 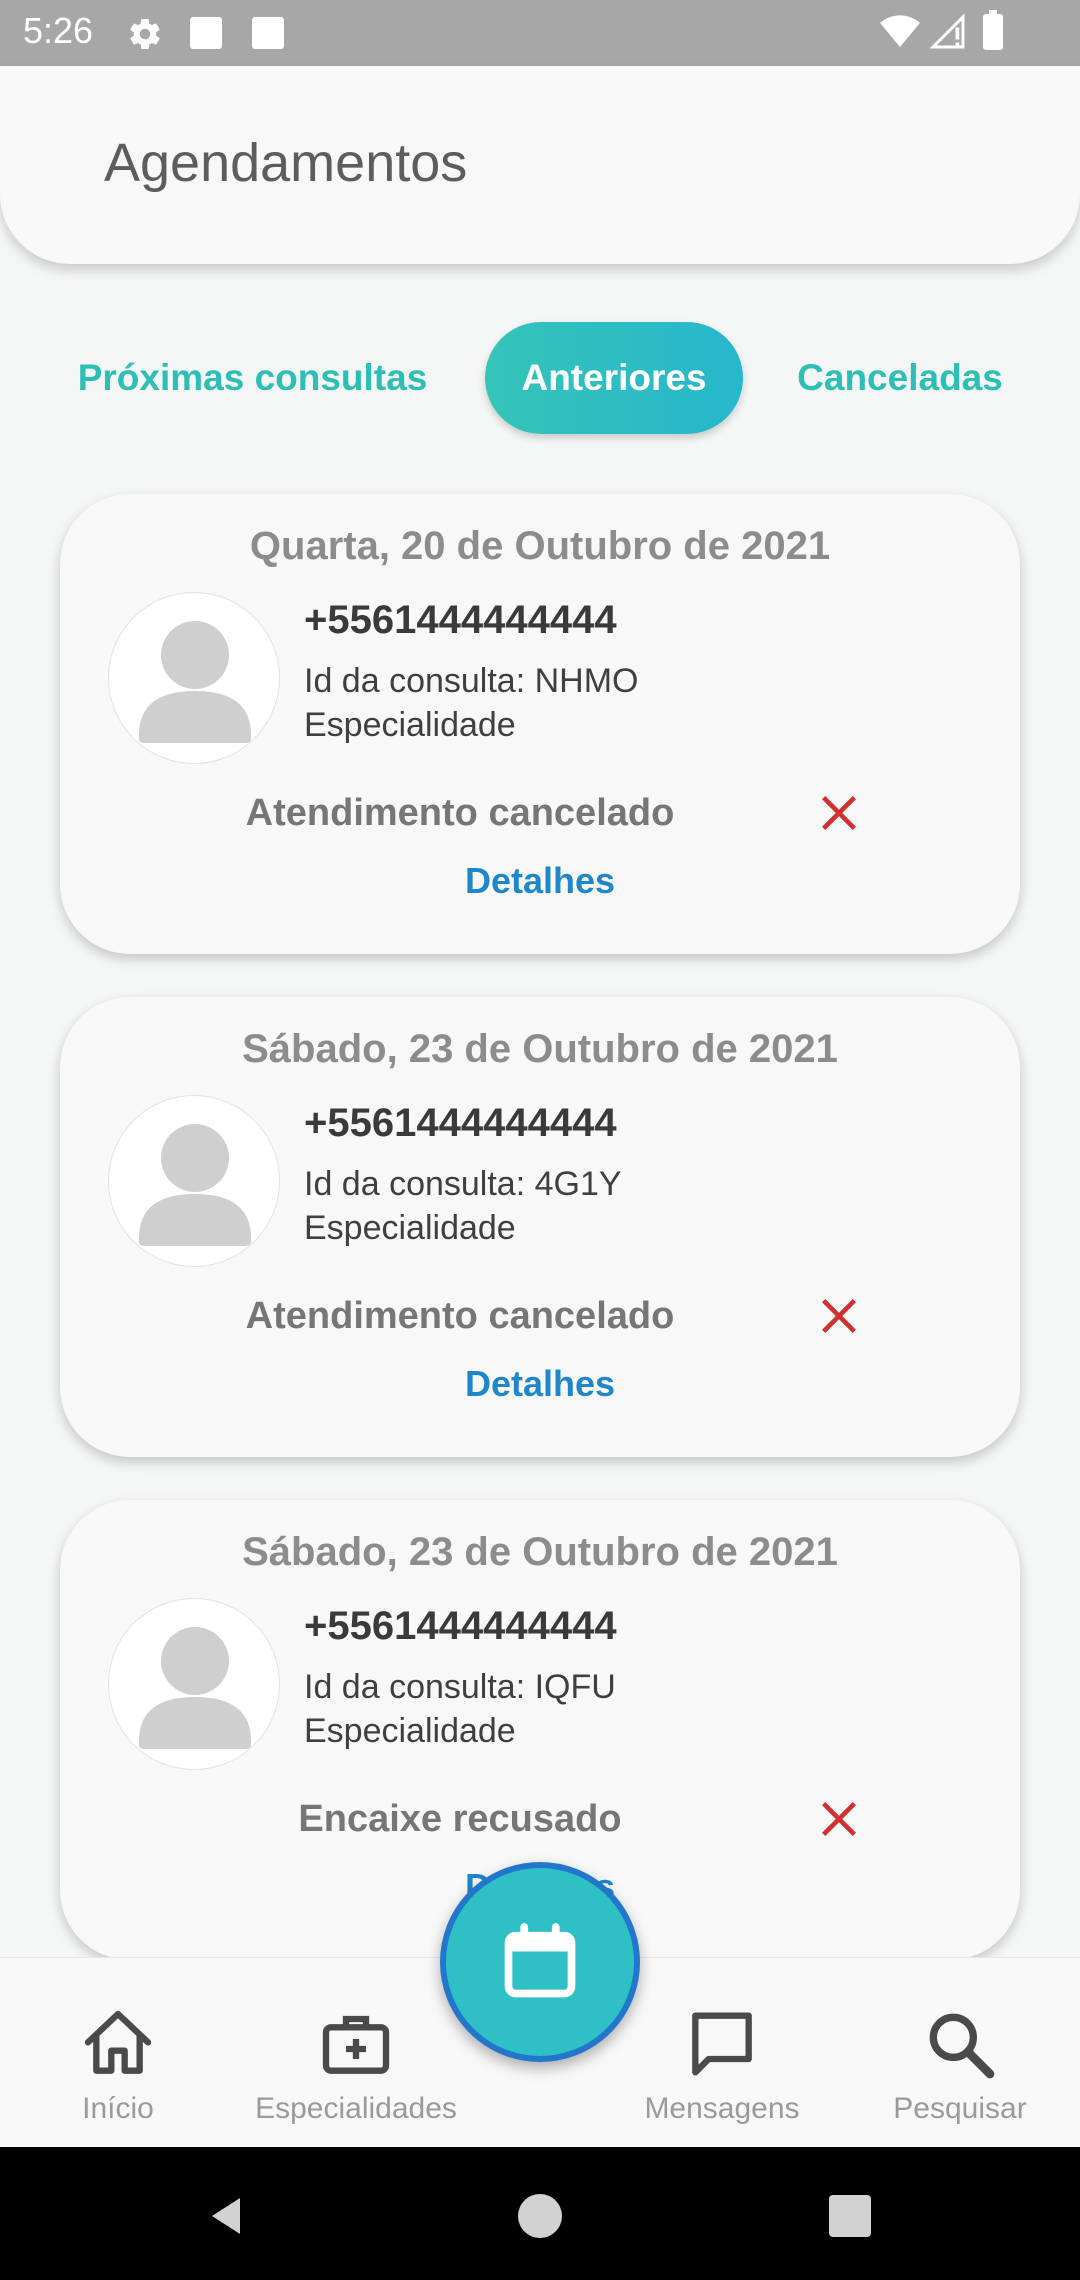 I want to click on appointment-id: Id da consulta: IQFU, so click(x=460, y=1687).